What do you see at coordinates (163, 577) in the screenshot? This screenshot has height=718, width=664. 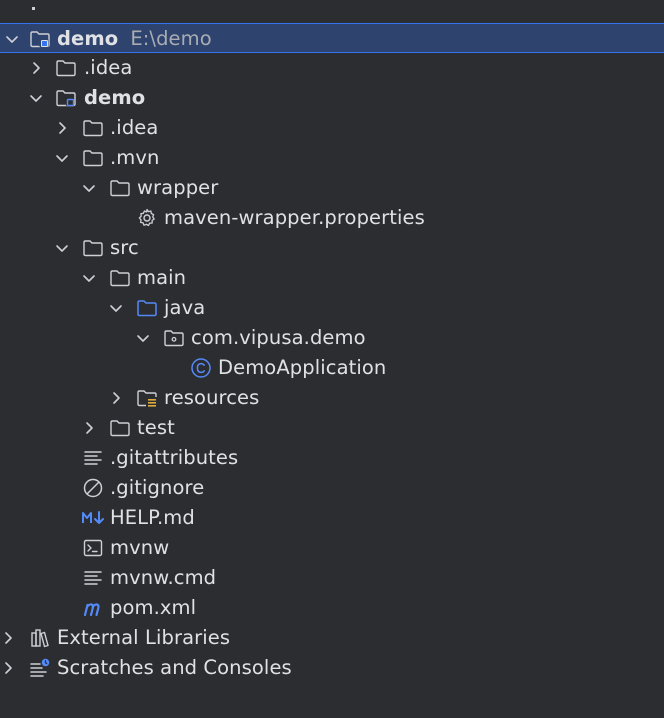 I see `tree-label: mvnw.cmd` at bounding box center [163, 577].